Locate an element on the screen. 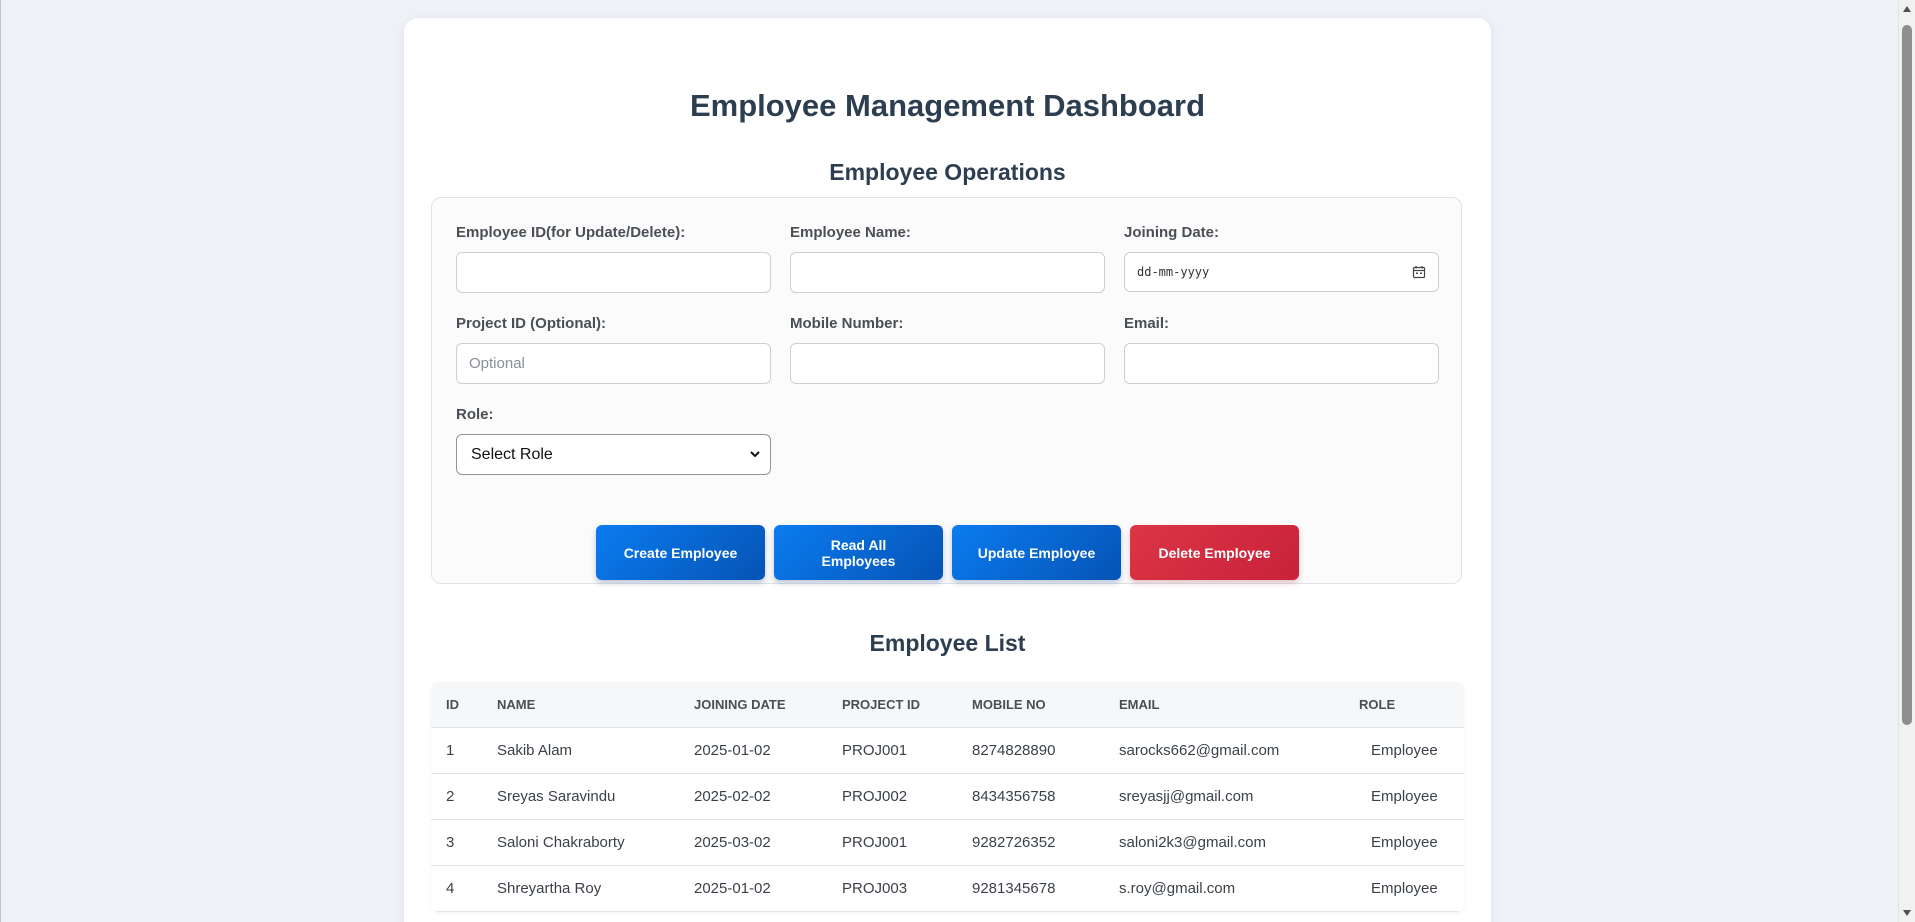 This screenshot has width=1915, height=922. cell-mobile-no: 8274828890 is located at coordinates (1030, 750).